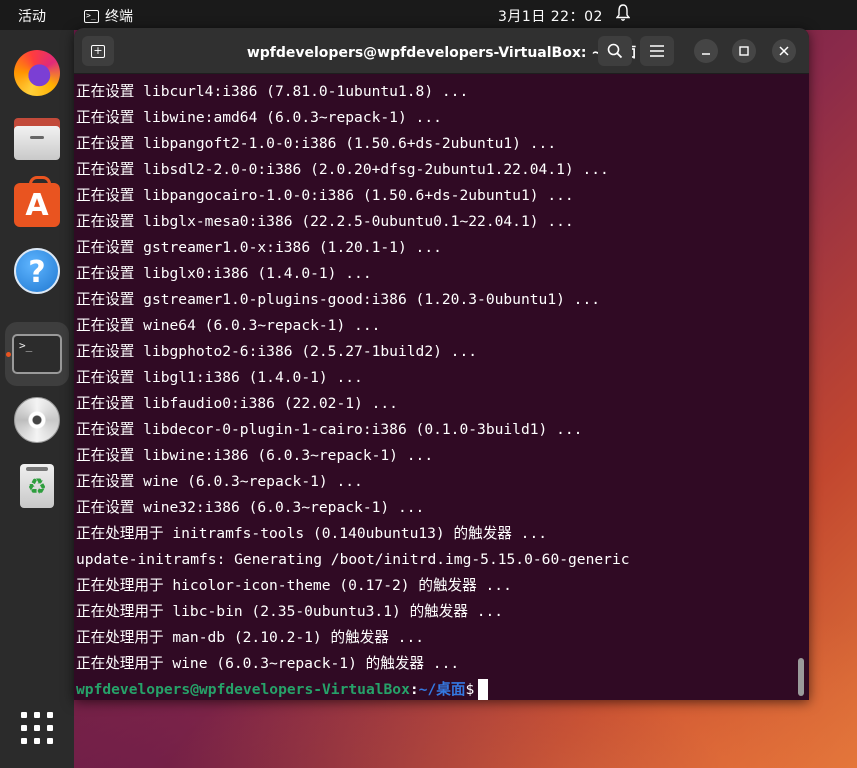 The width and height of the screenshot is (857, 768). What do you see at coordinates (37, 728) in the screenshot?
I see `show-apps-grid-icon` at bounding box center [37, 728].